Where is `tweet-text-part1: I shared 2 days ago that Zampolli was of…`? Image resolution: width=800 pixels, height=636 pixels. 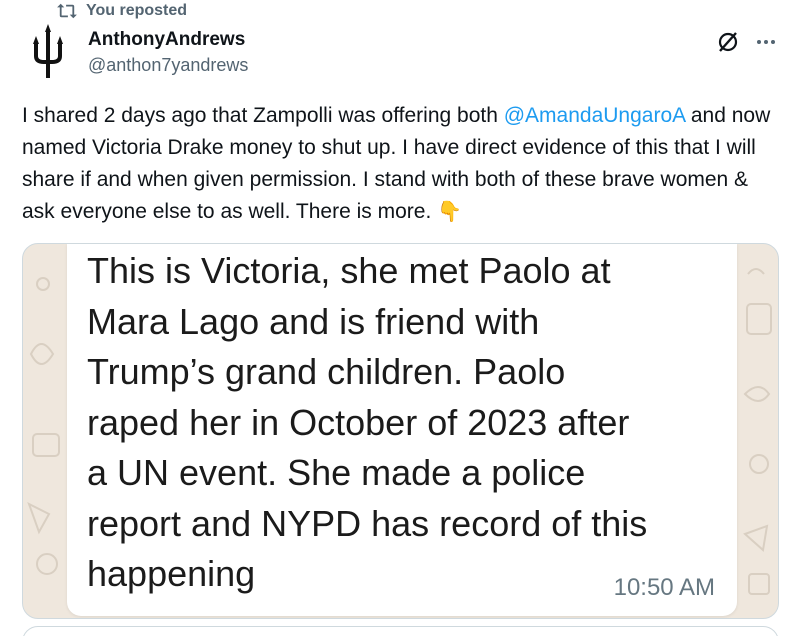
tweet-text-part1: I shared 2 days ago that Zampolli was of… is located at coordinates (263, 115).